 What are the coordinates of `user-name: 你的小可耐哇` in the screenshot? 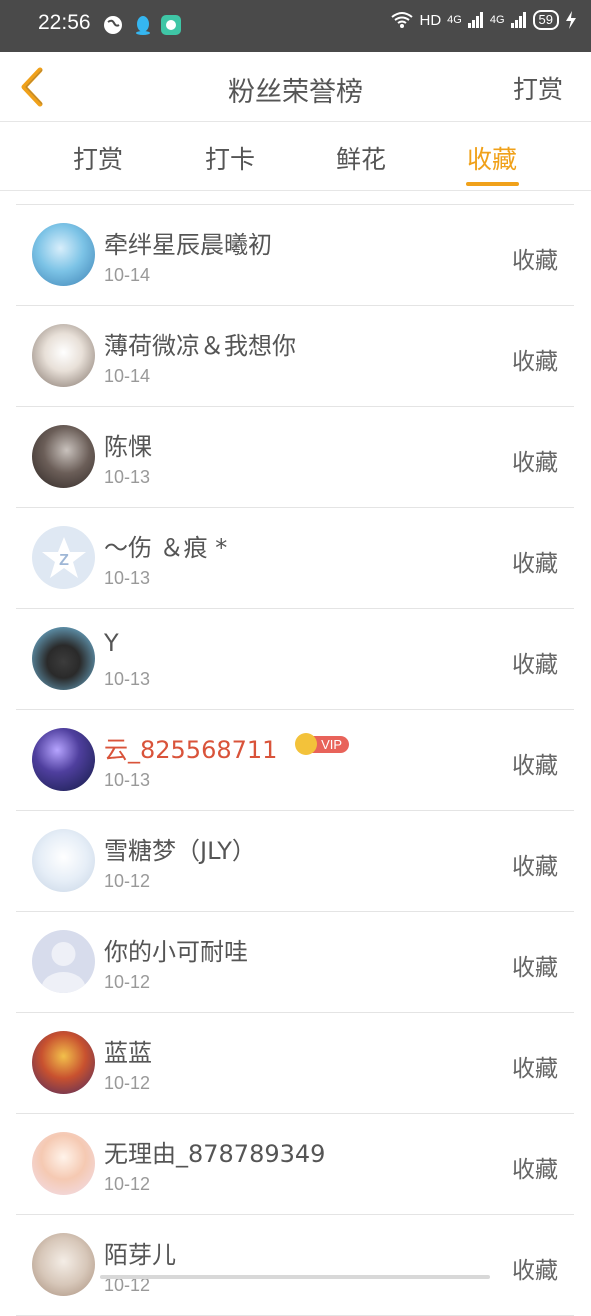 It's located at (176, 952).